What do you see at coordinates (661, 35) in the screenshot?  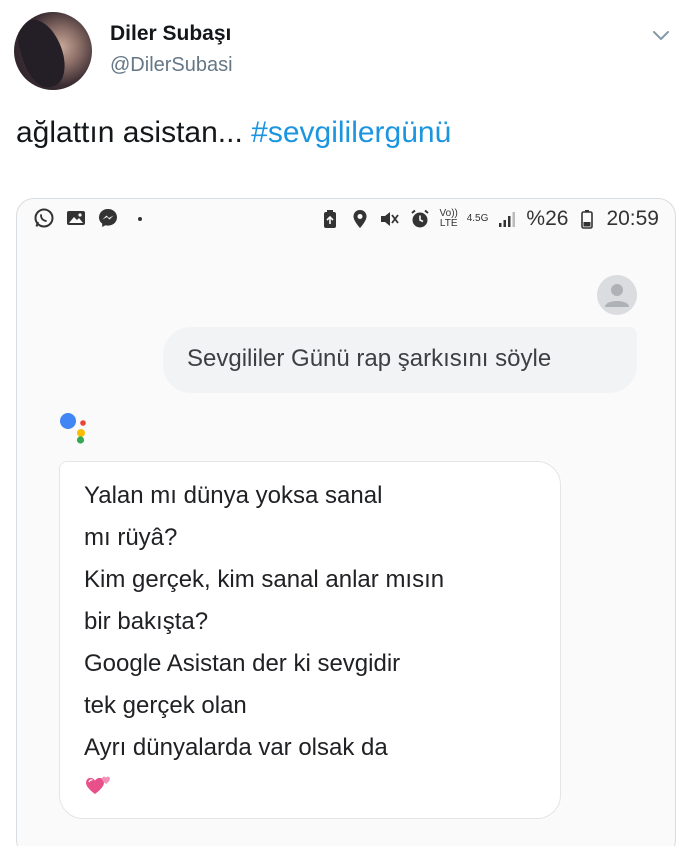 I see `chevron-down-icon` at bounding box center [661, 35].